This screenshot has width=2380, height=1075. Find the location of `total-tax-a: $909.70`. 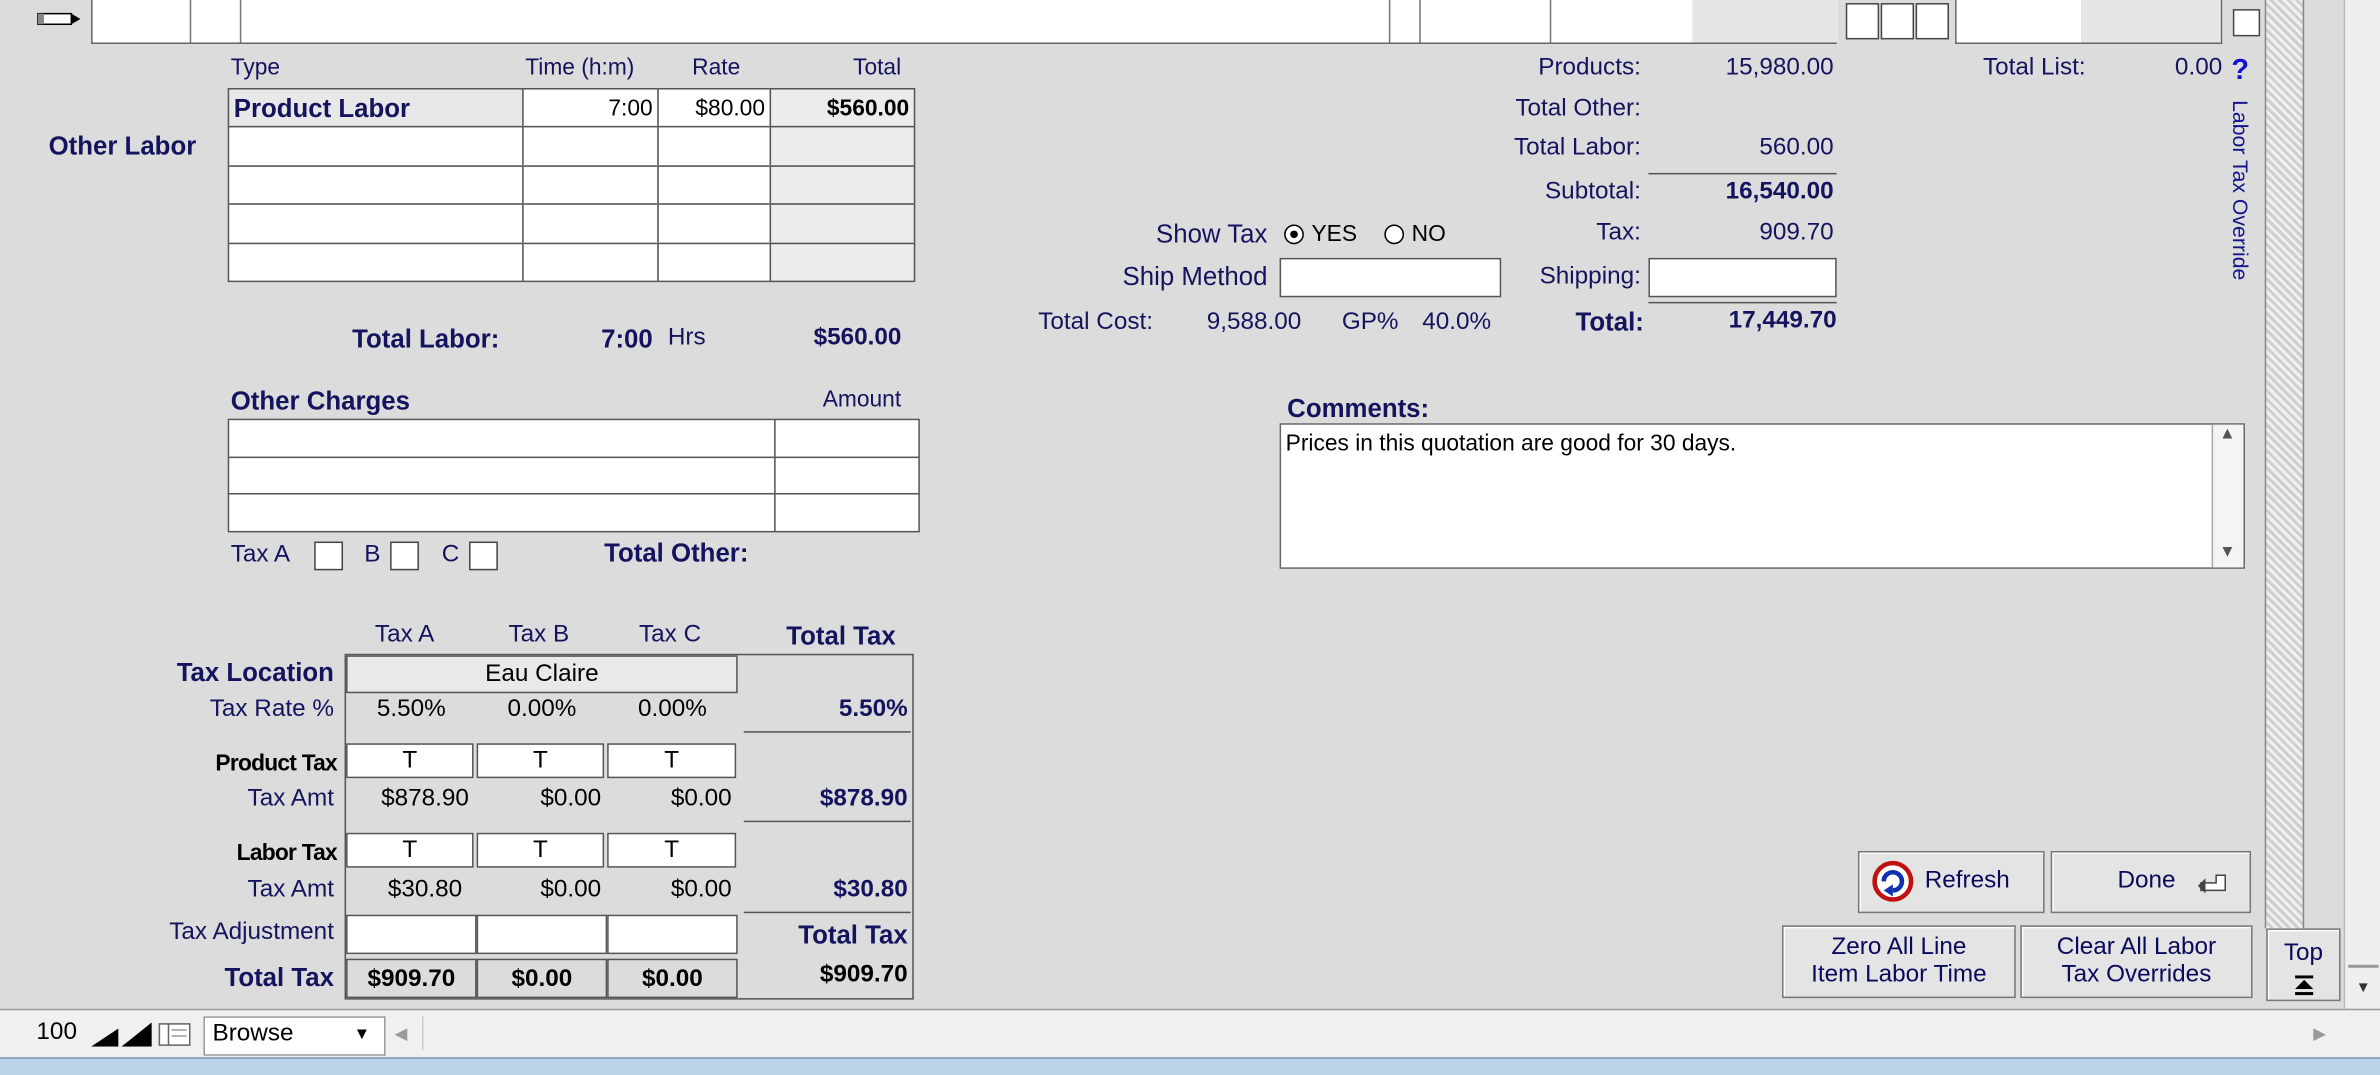

total-tax-a: $909.70 is located at coordinates (411, 978).